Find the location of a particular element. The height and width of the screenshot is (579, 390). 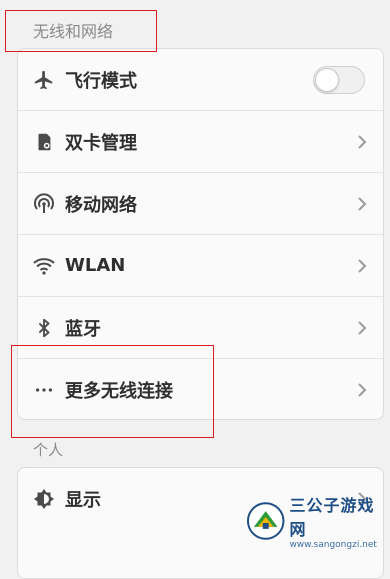

dual-sim-label: 双卡管理 is located at coordinates (101, 143).